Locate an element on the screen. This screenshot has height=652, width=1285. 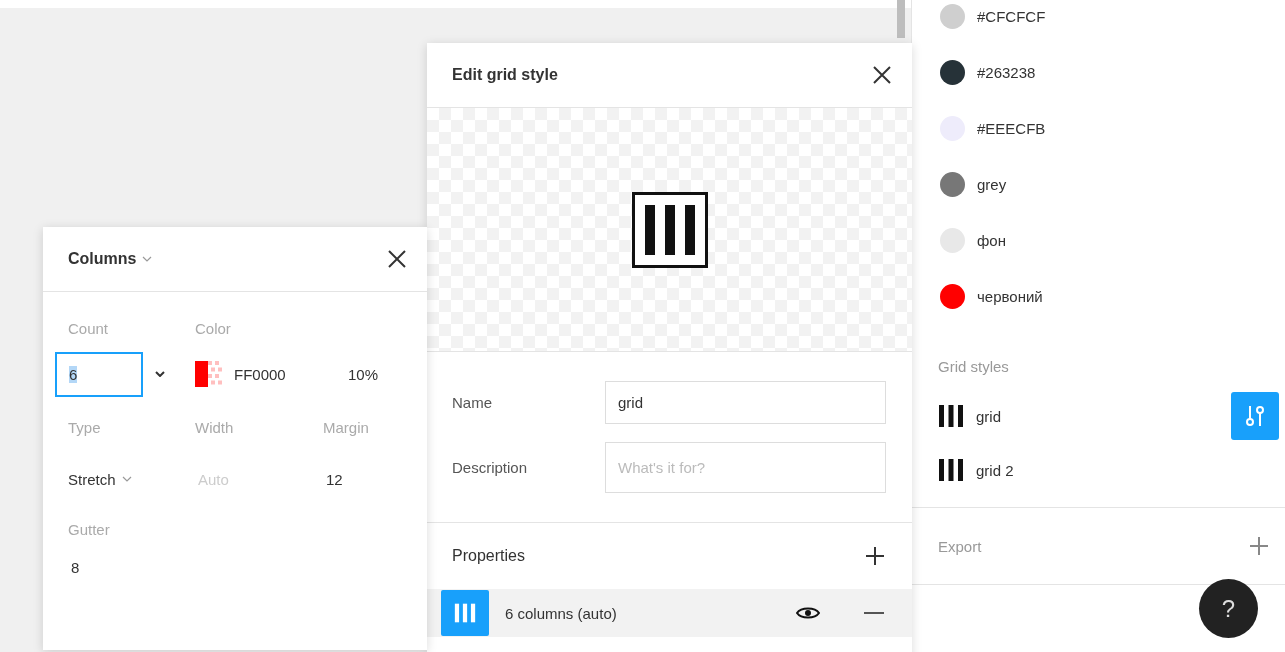
field-label: Width is located at coordinates (215, 427).